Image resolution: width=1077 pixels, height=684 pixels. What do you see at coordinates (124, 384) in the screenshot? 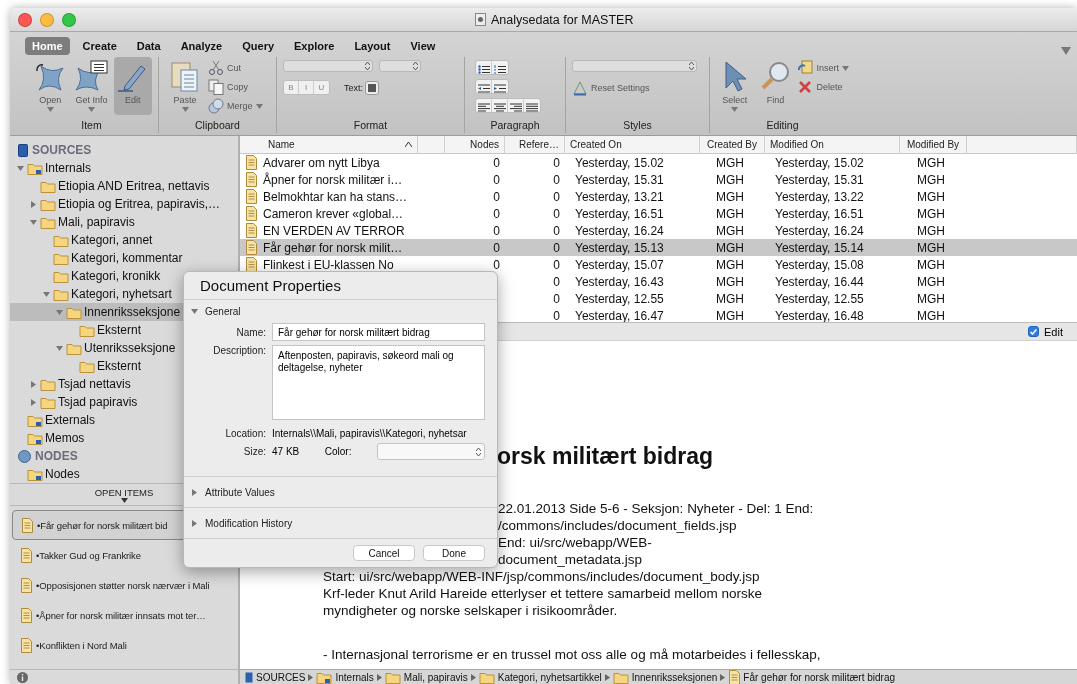
I see `tree-item: Tsjad nettavis` at bounding box center [124, 384].